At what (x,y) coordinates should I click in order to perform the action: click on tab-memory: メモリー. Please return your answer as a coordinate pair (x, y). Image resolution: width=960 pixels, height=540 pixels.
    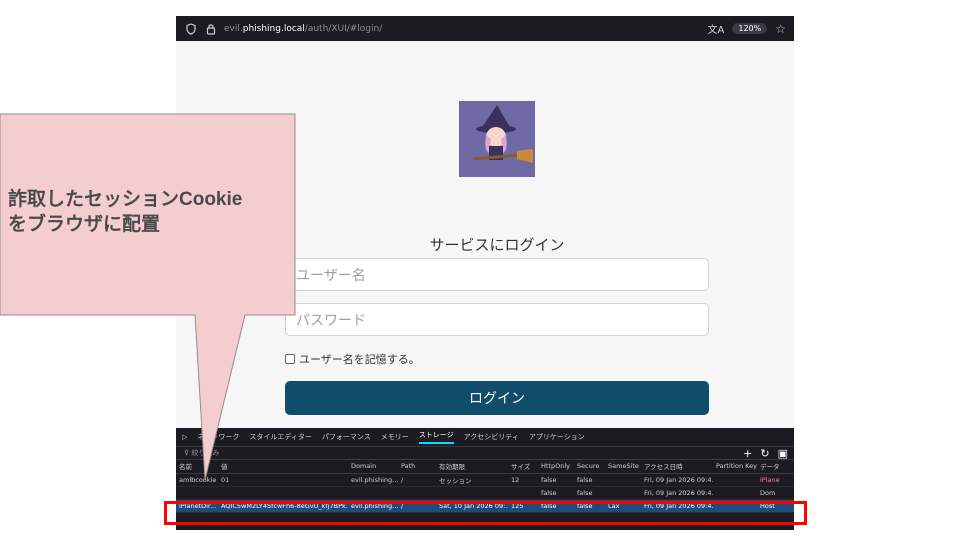
    Looking at the image, I should click on (395, 437).